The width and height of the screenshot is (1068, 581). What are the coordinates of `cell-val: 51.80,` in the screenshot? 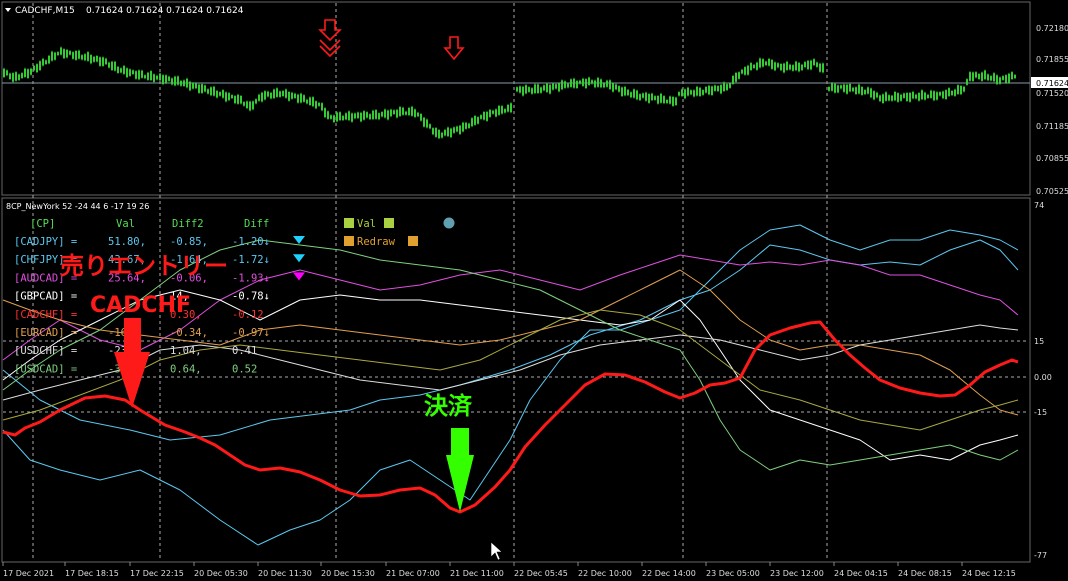 It's located at (127, 242).